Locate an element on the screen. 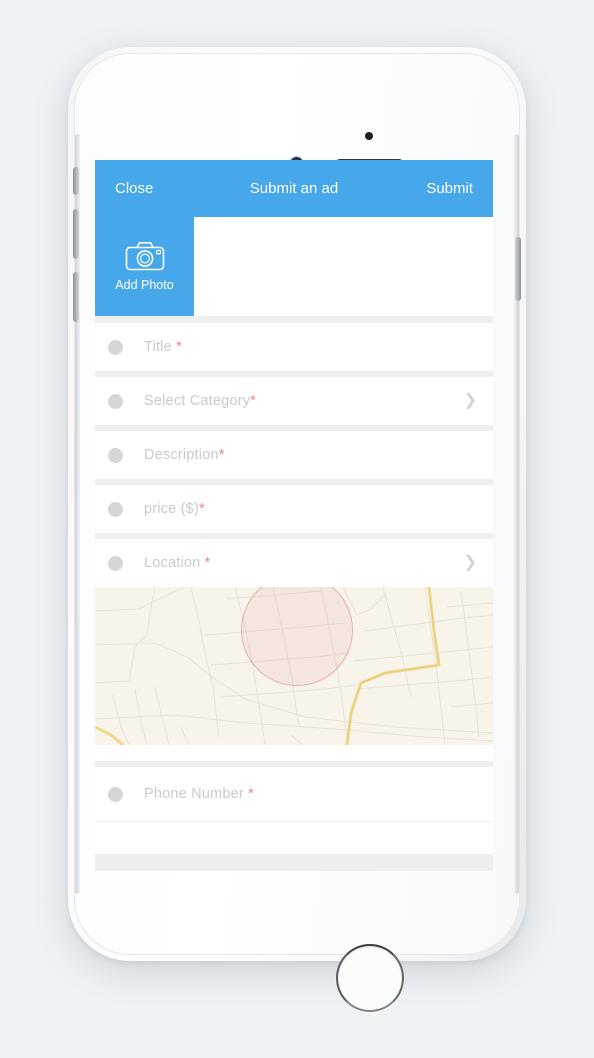 Image resolution: width=594 pixels, height=1058 pixels. form-row-title: Title * is located at coordinates (294, 347).